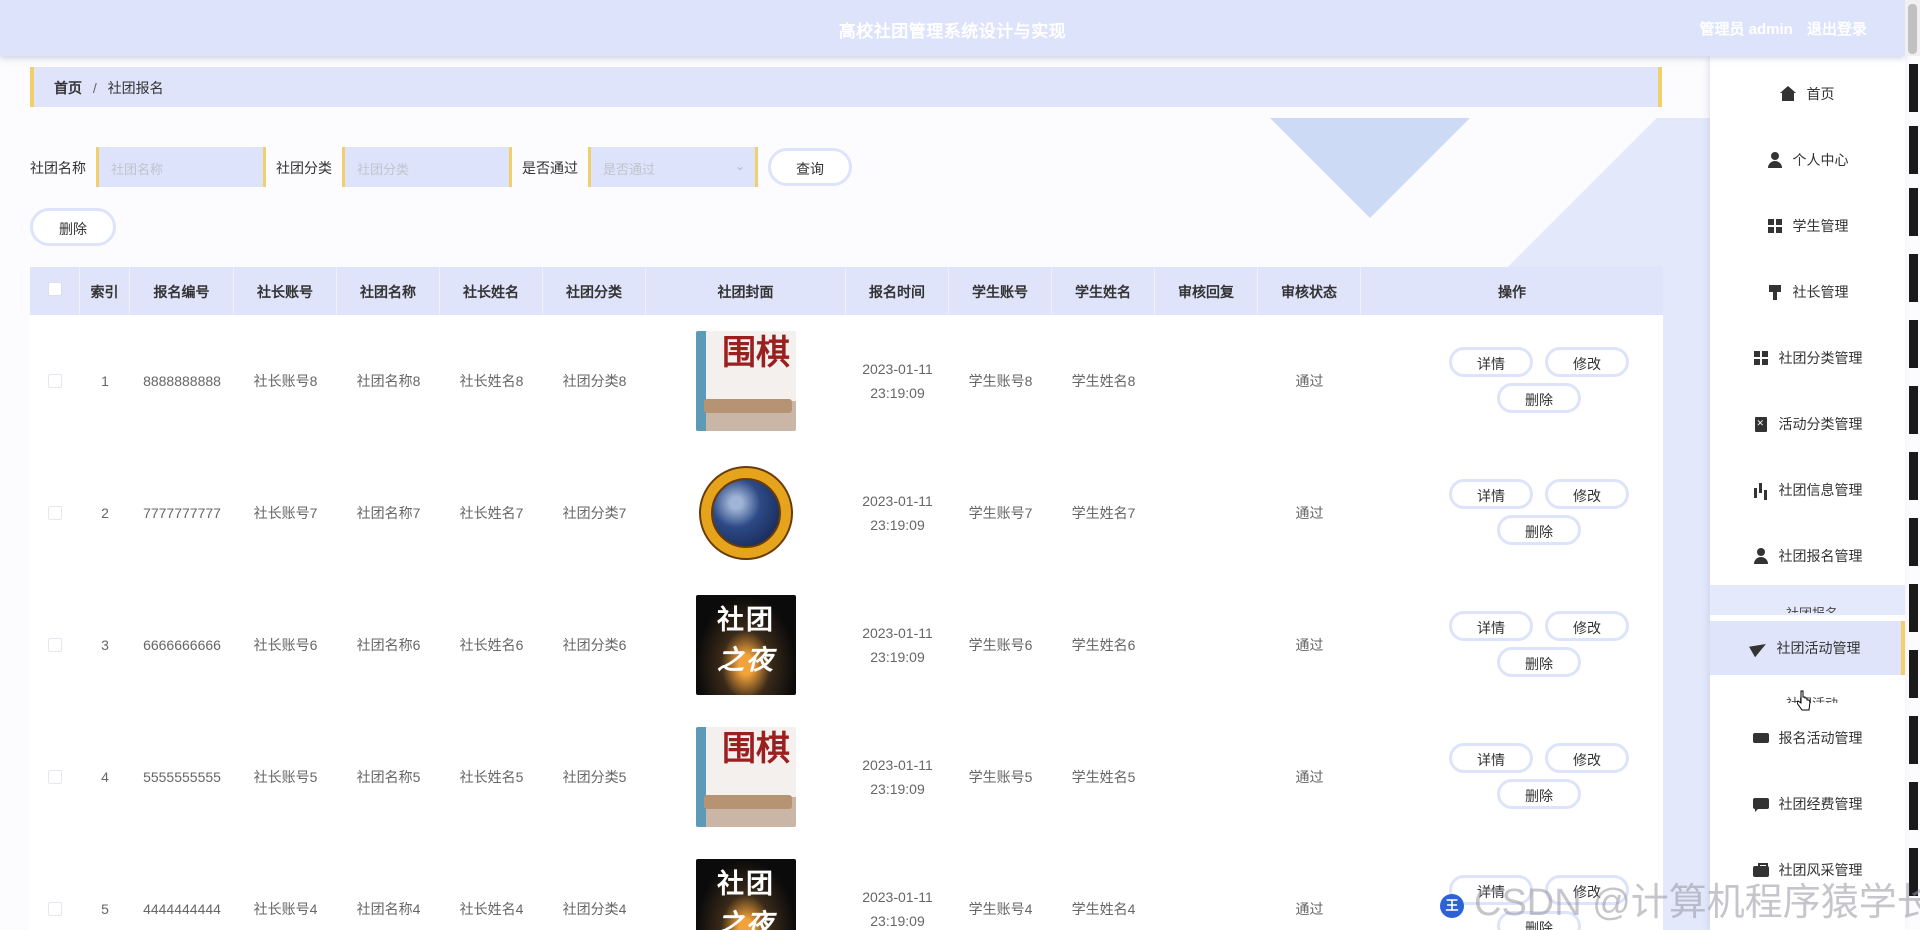 Image resolution: width=1920 pixels, height=930 pixels. I want to click on sidebar-item-2: 个人中心, so click(1807, 160).